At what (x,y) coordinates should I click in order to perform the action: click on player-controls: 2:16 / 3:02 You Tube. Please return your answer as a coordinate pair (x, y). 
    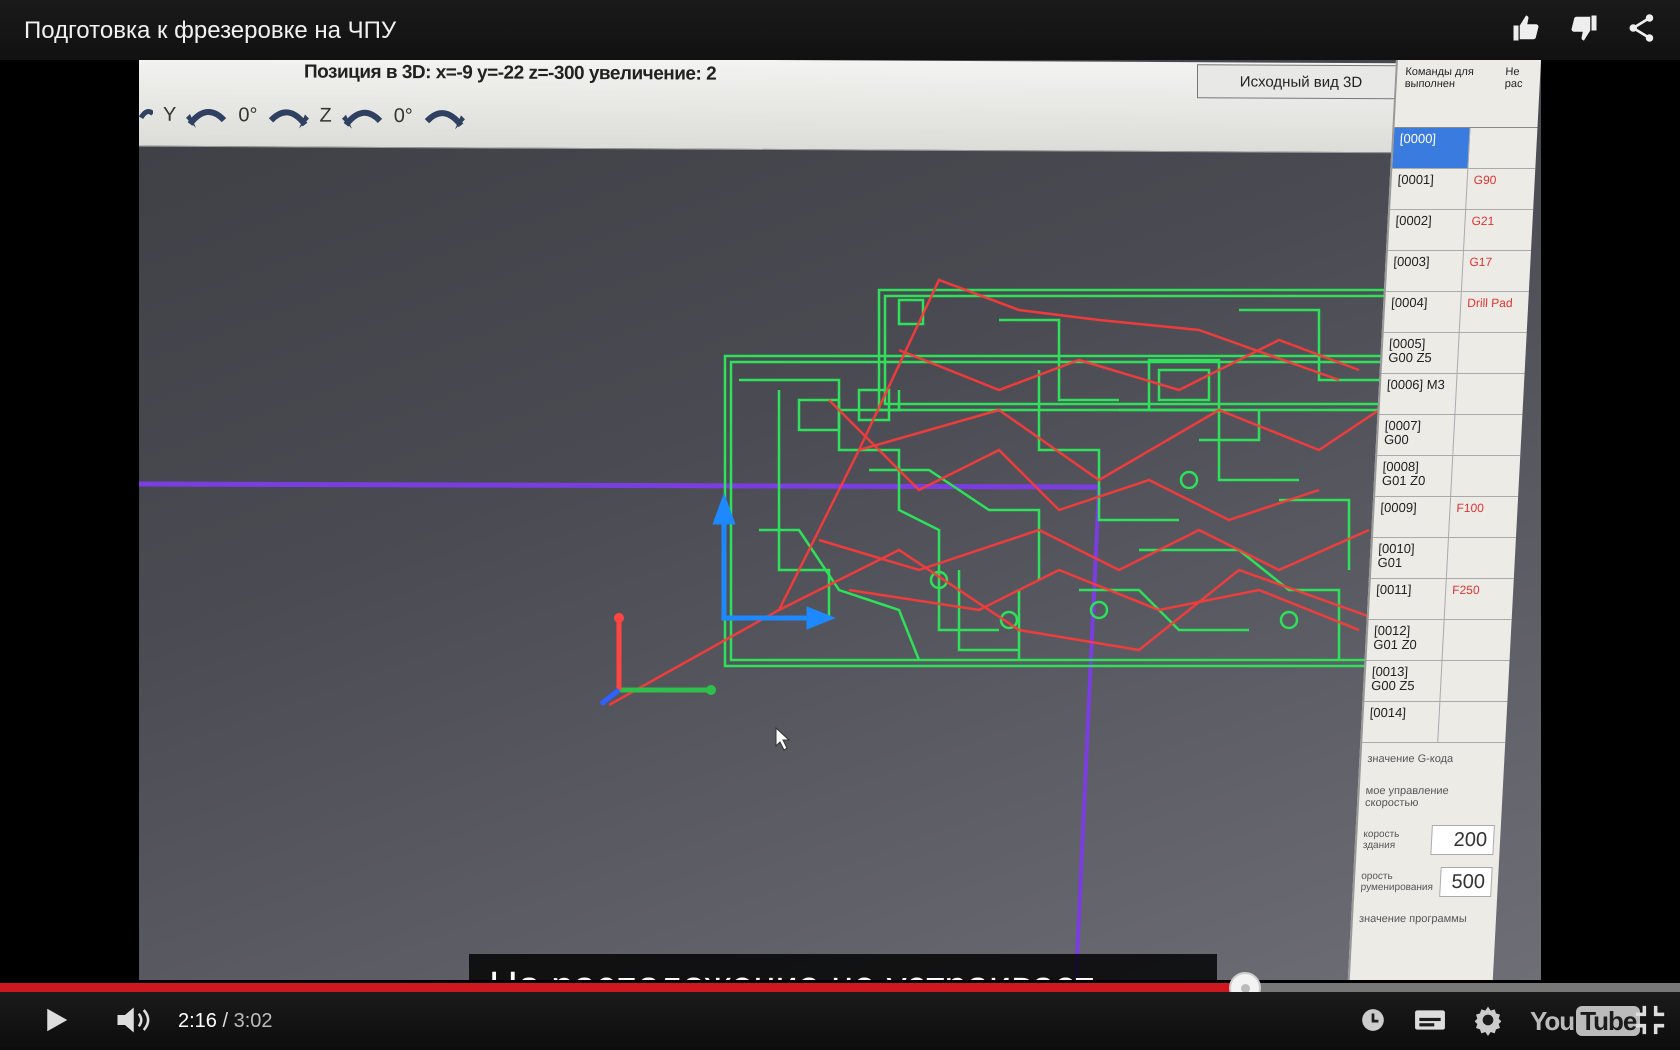
    Looking at the image, I should click on (840, 1021).